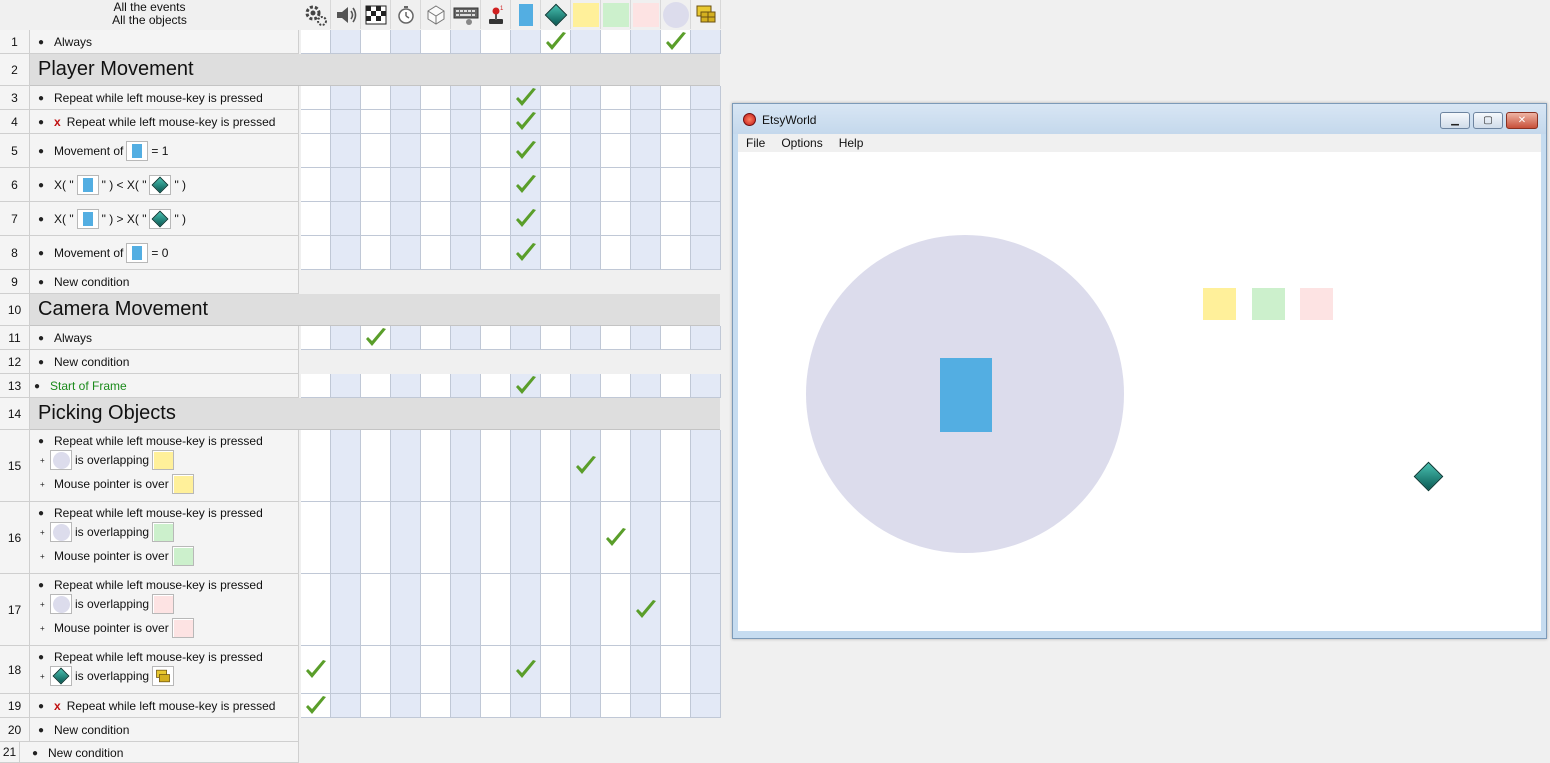  I want to click on group-band: Player Movement, so click(375, 70).